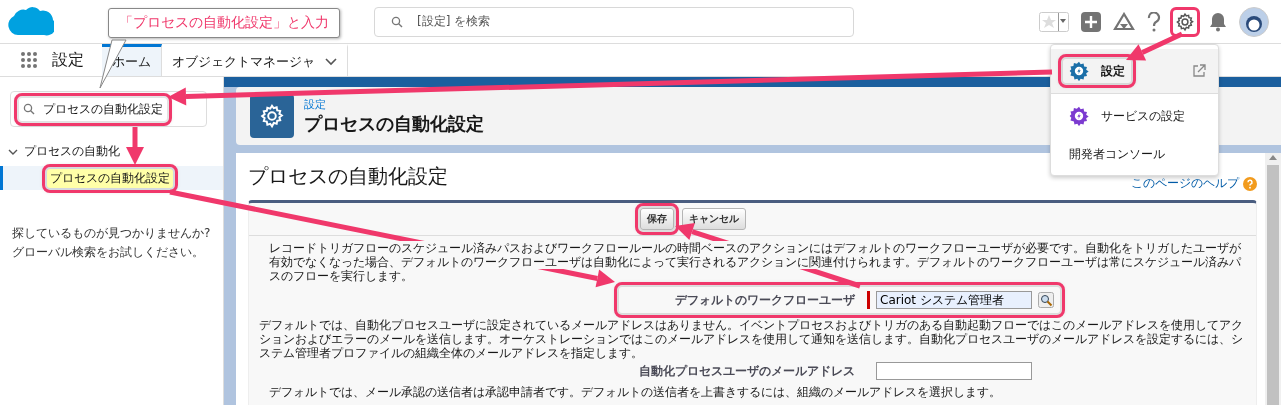 This screenshot has height=405, width=1281. What do you see at coordinates (1134, 154) in the screenshot?
I see `menu-item: 開発者コンソール` at bounding box center [1134, 154].